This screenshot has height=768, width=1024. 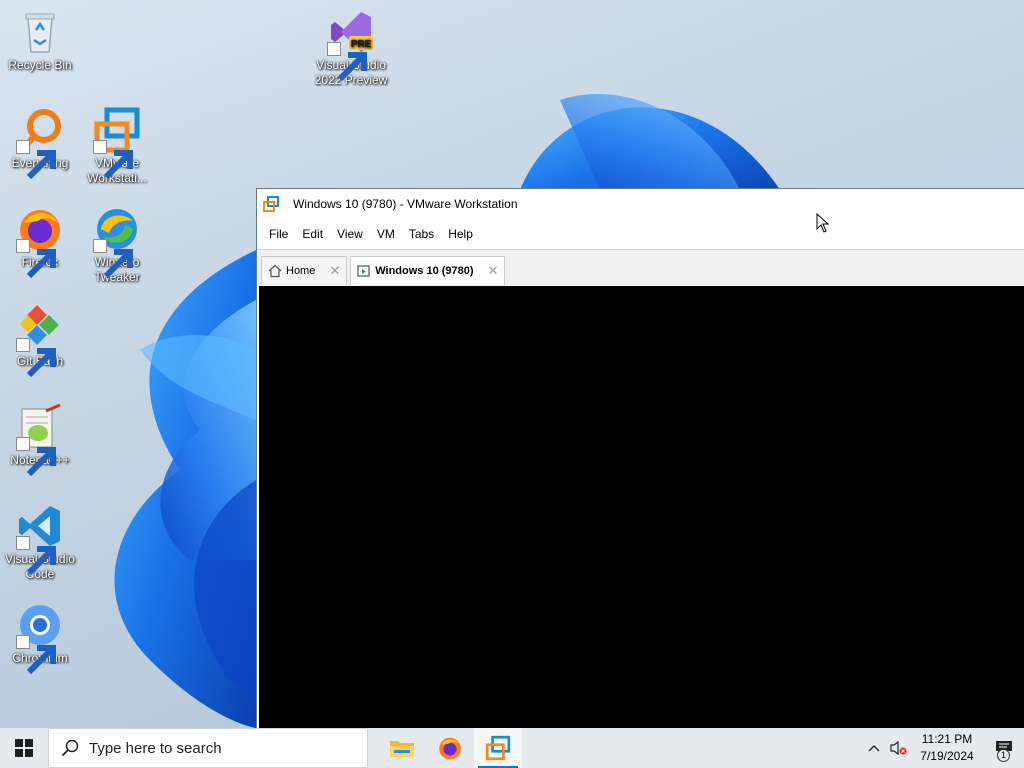 I want to click on winaero-tweaker-icon, so click(x=117, y=242).